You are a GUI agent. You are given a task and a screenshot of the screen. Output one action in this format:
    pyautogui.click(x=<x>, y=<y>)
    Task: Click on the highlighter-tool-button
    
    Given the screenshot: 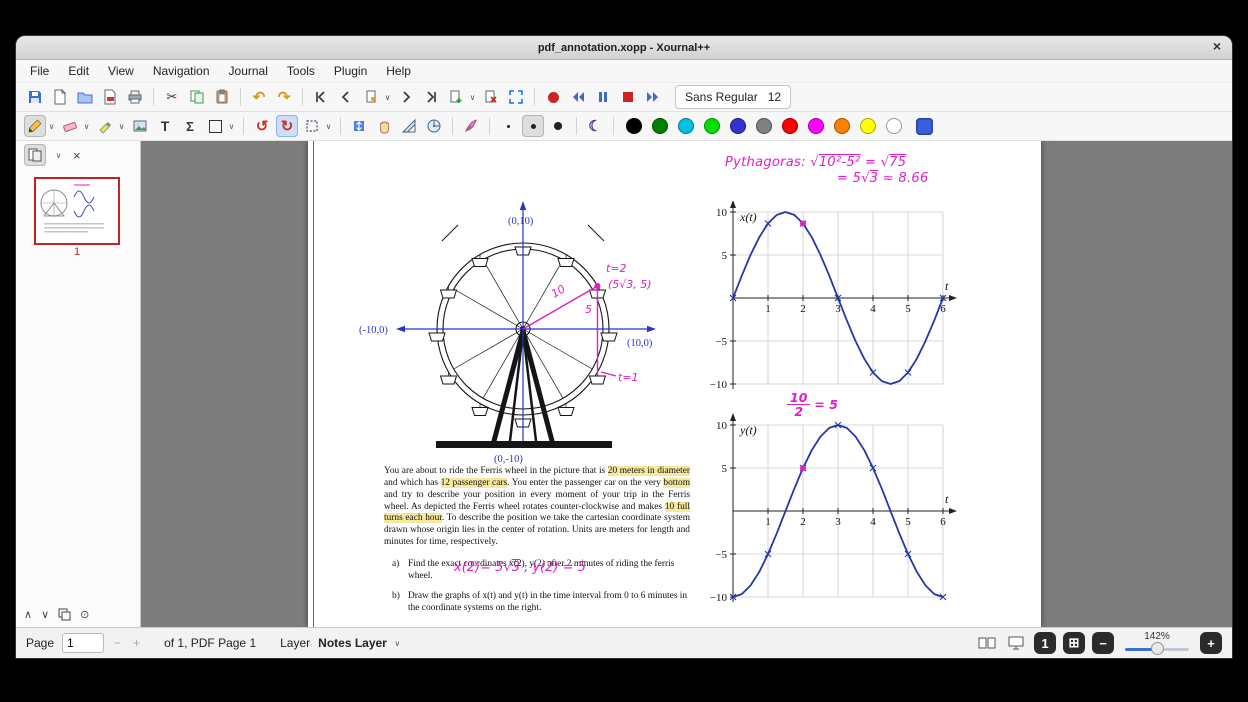 What is the action you would take?
    pyautogui.click(x=105, y=126)
    